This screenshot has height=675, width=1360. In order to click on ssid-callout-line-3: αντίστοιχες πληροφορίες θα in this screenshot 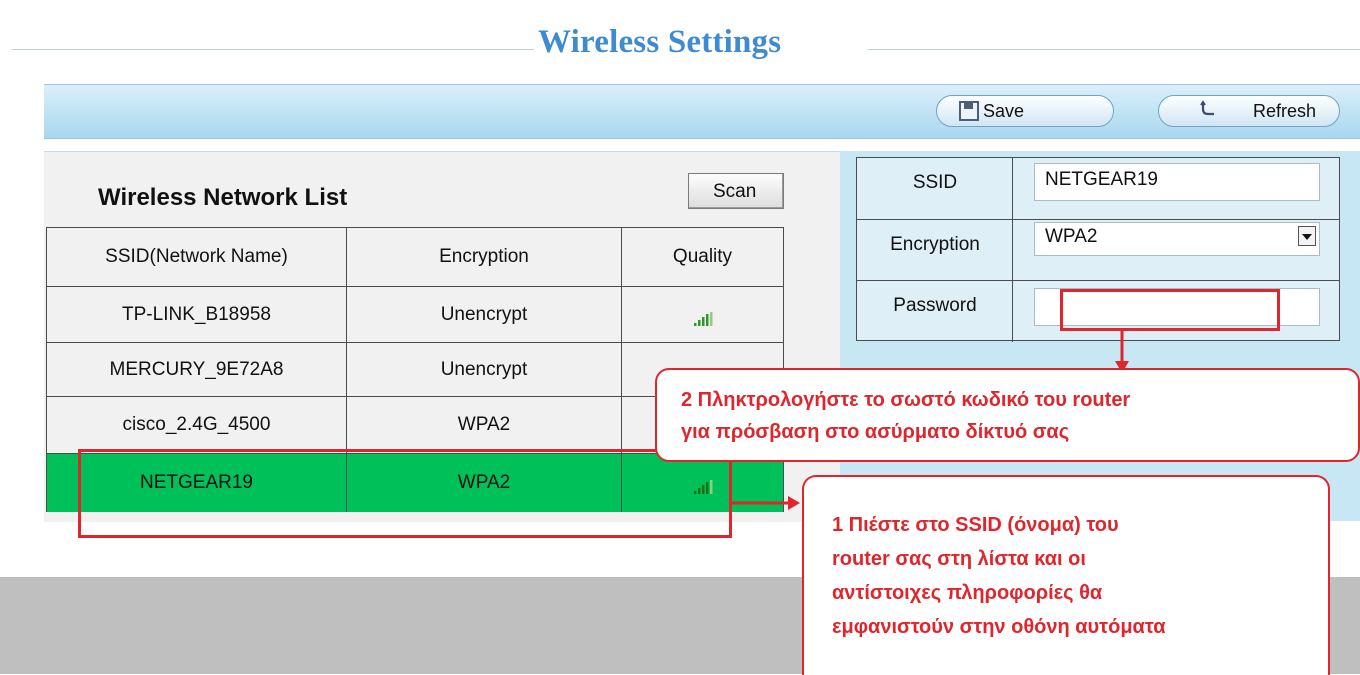, I will do `click(967, 593)`.